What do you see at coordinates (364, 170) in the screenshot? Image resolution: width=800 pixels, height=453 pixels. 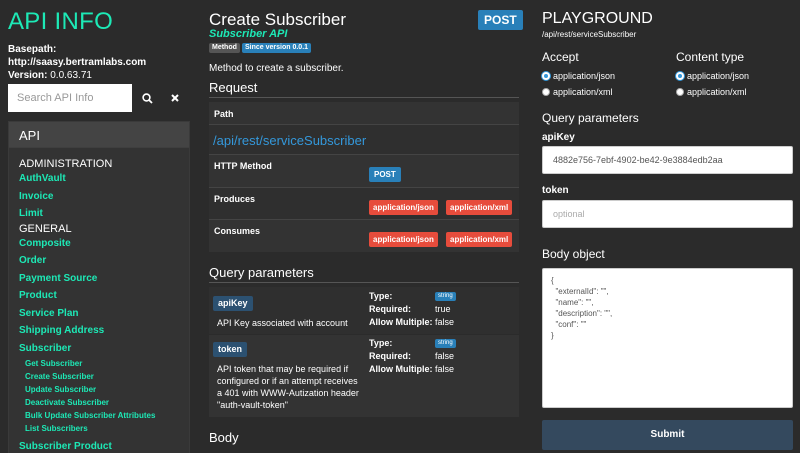 I see `table-row: HTTP Method POST` at bounding box center [364, 170].